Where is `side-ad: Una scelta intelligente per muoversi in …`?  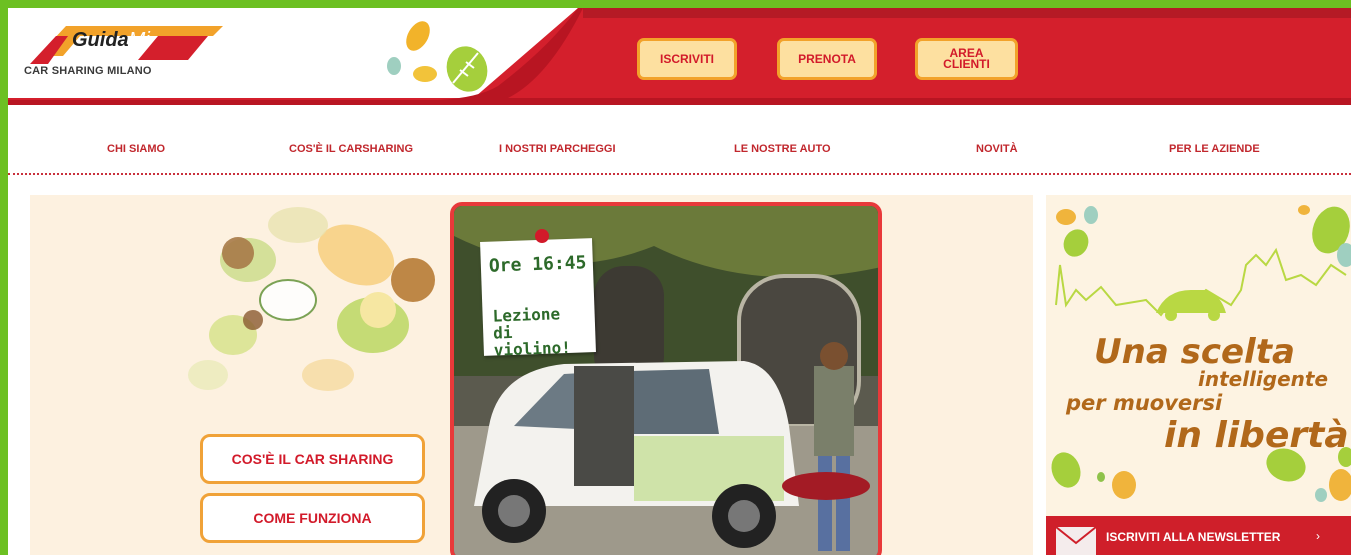
side-ad: Una scelta intelligente per muoversi in … is located at coordinates (1198, 375).